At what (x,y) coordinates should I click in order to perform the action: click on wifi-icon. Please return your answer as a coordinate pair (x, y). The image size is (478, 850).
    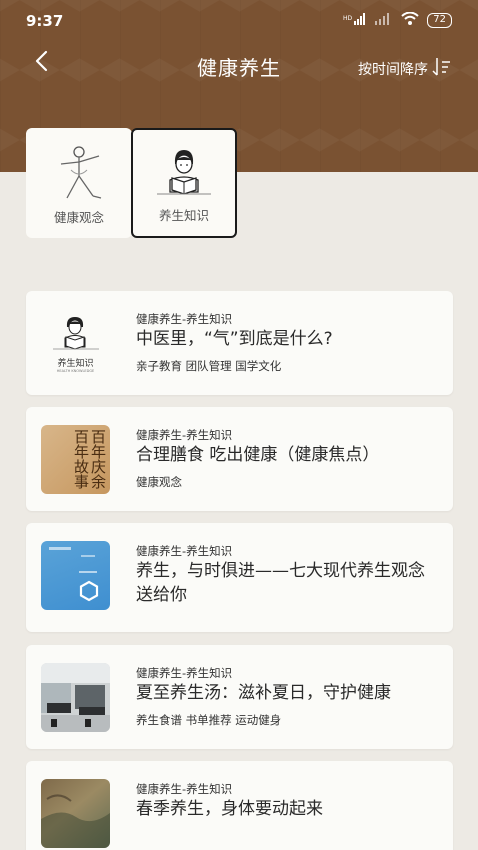
    Looking at the image, I should click on (410, 19).